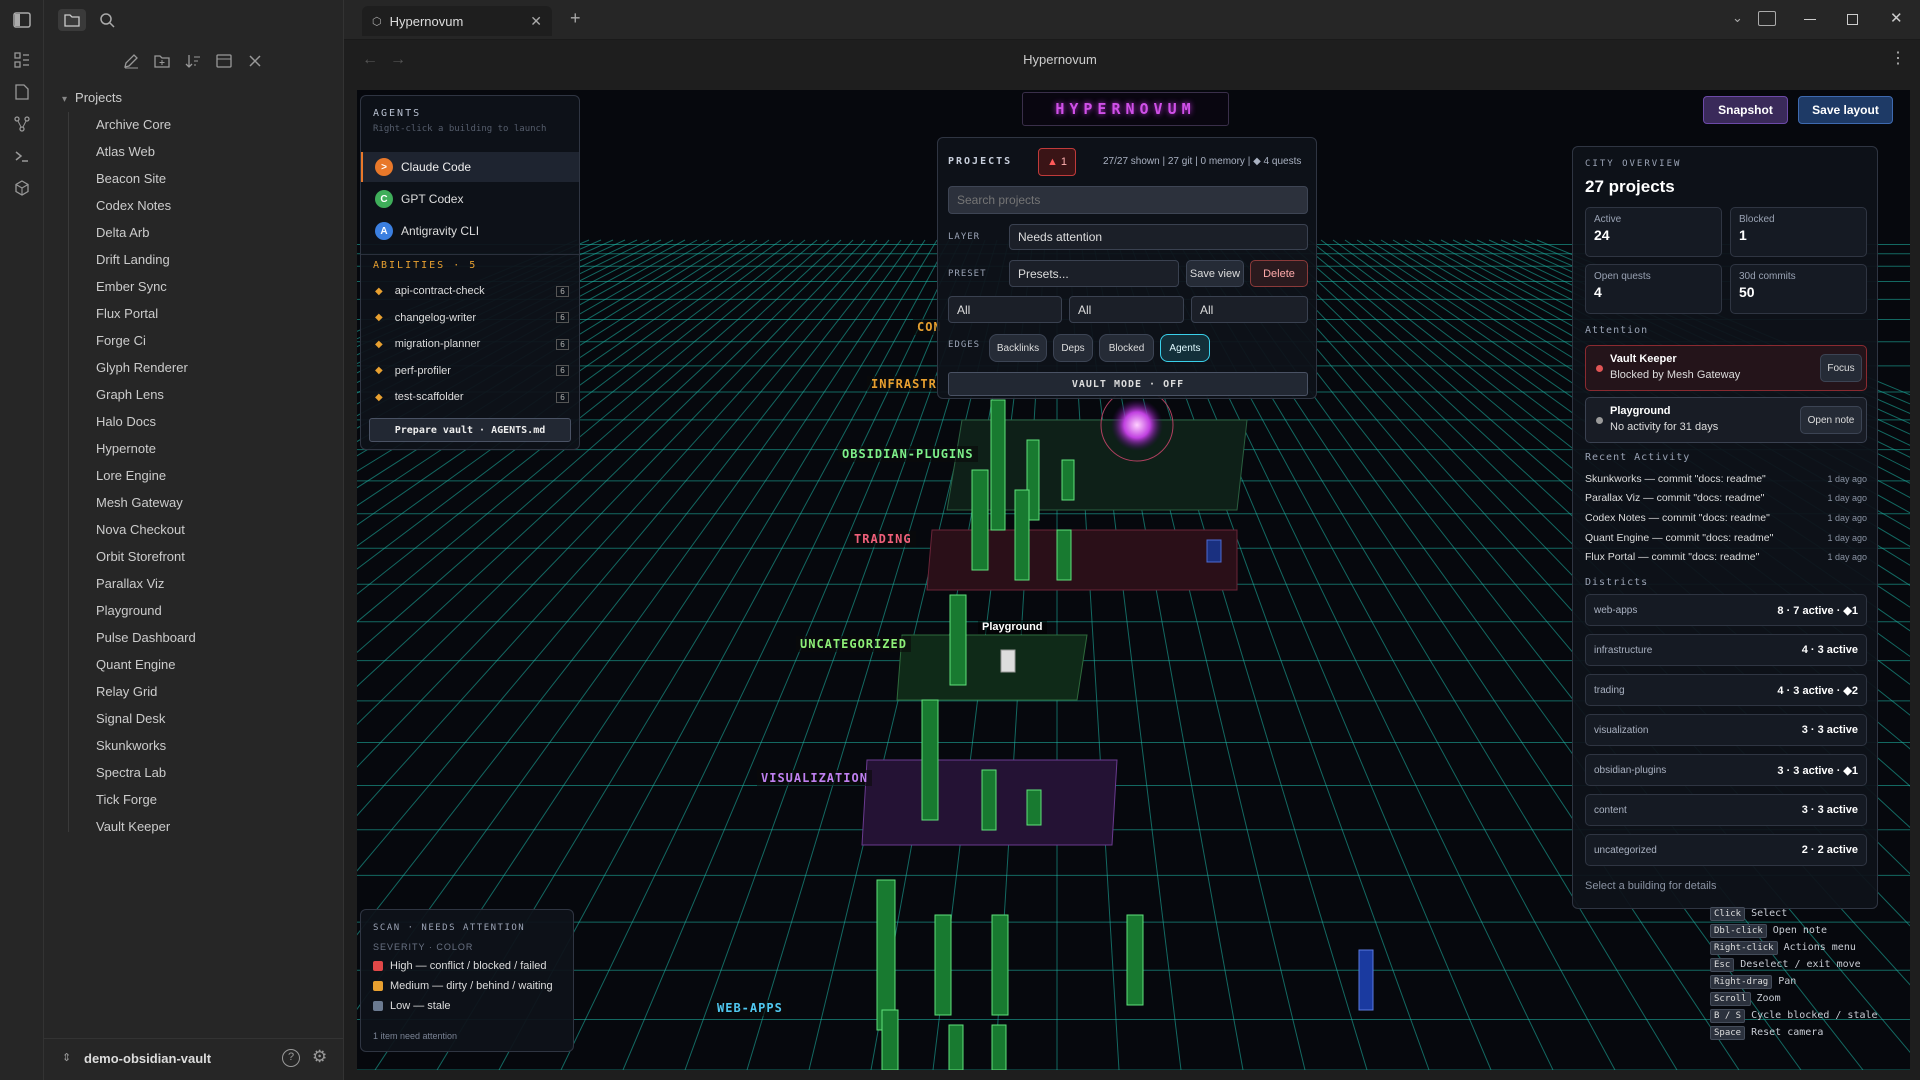  I want to click on vault-chevron-icon: ⇕, so click(66, 1057).